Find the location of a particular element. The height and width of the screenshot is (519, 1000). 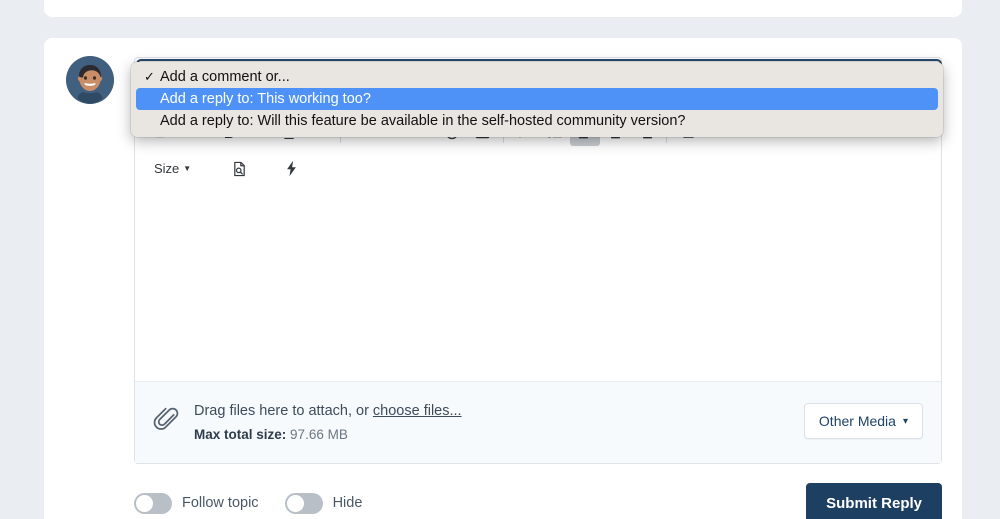

hide-toggle is located at coordinates (303, 503).